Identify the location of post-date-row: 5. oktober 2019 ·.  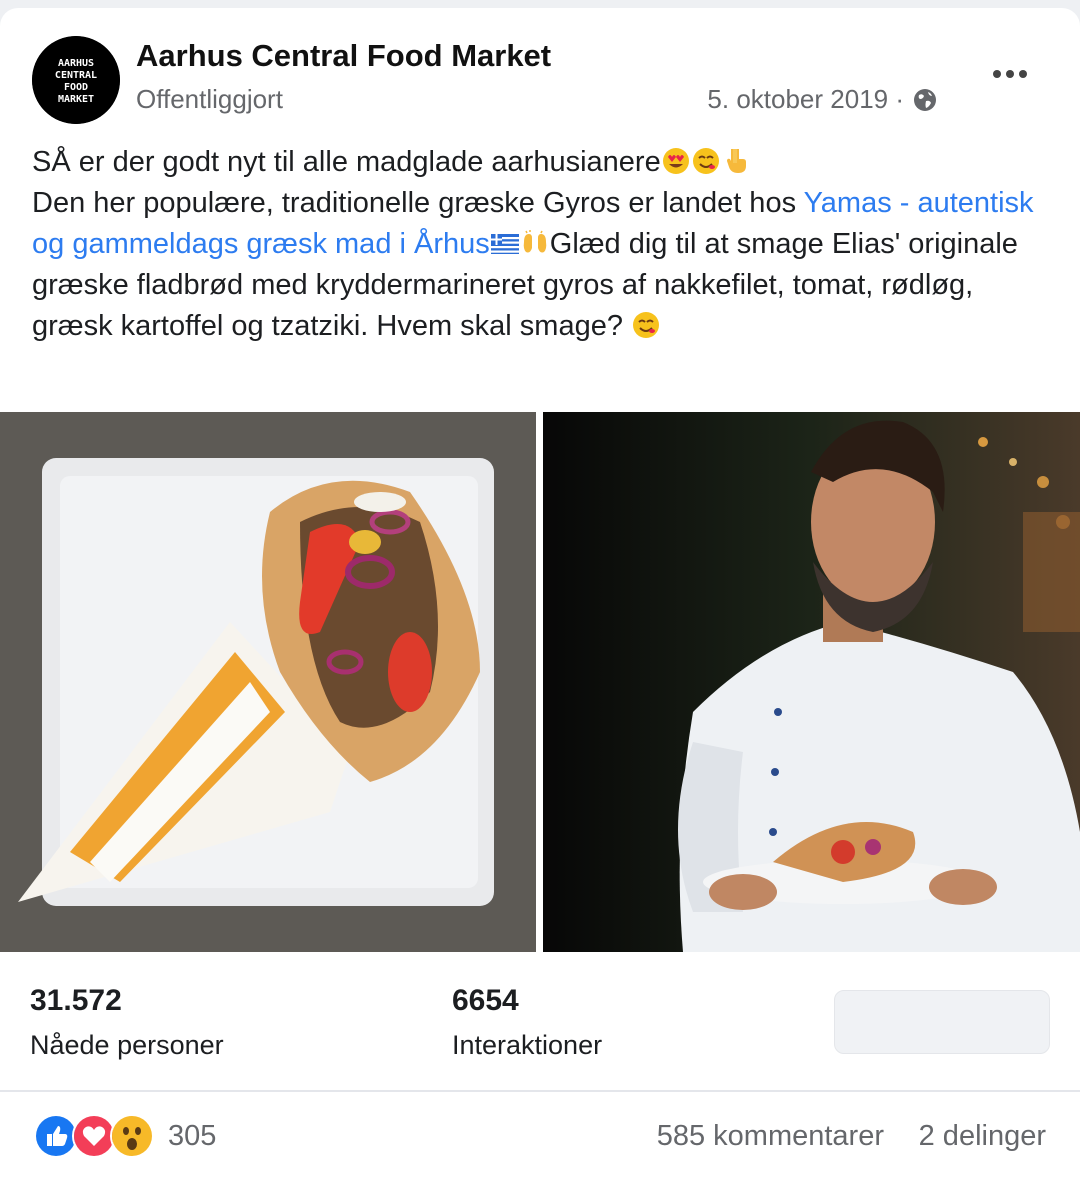
(822, 99).